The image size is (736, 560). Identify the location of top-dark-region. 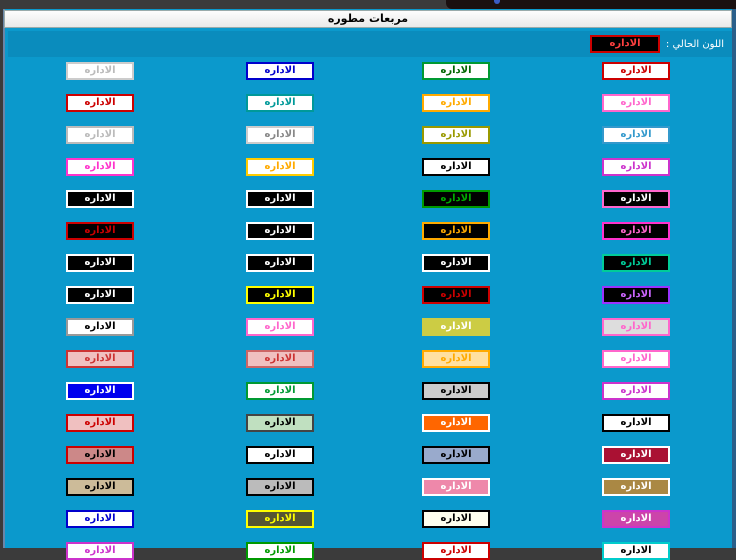
(591, 4).